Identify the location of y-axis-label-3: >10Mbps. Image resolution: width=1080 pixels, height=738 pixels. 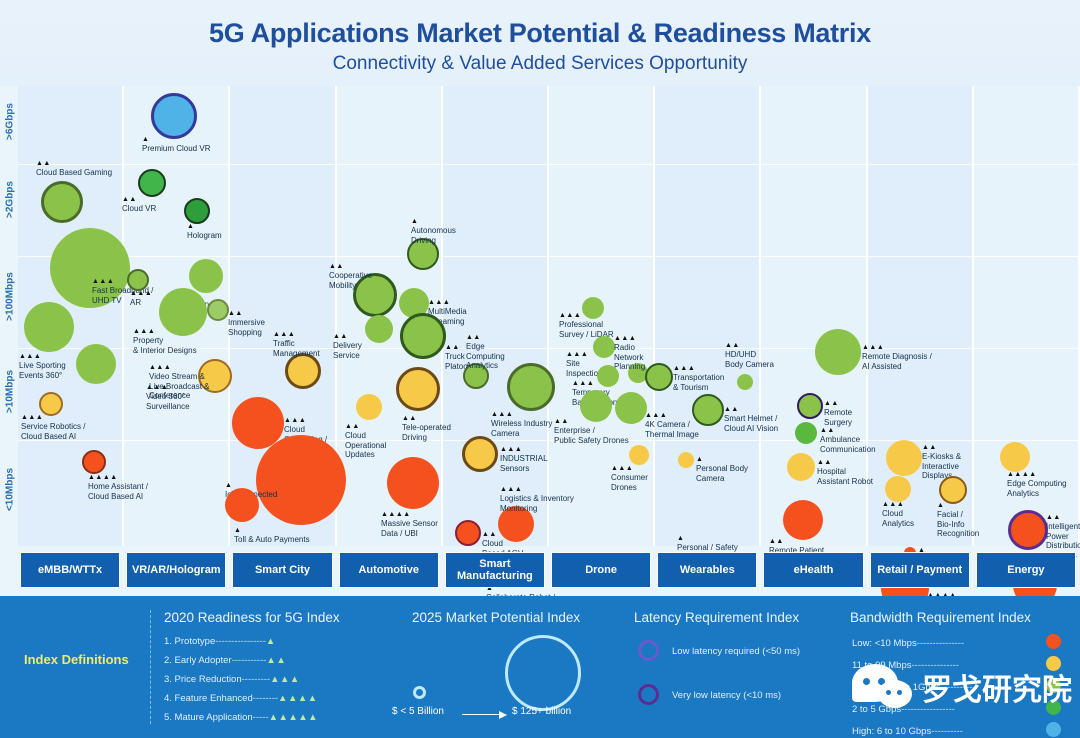
(10, 391).